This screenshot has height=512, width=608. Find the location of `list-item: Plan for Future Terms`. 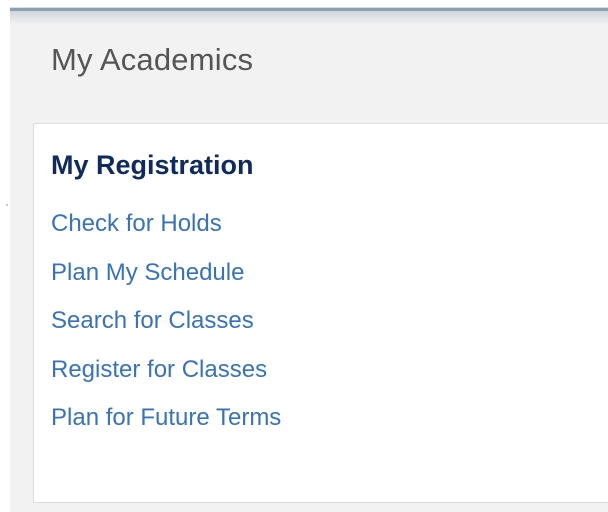

list-item: Plan for Future Terms is located at coordinates (166, 422).